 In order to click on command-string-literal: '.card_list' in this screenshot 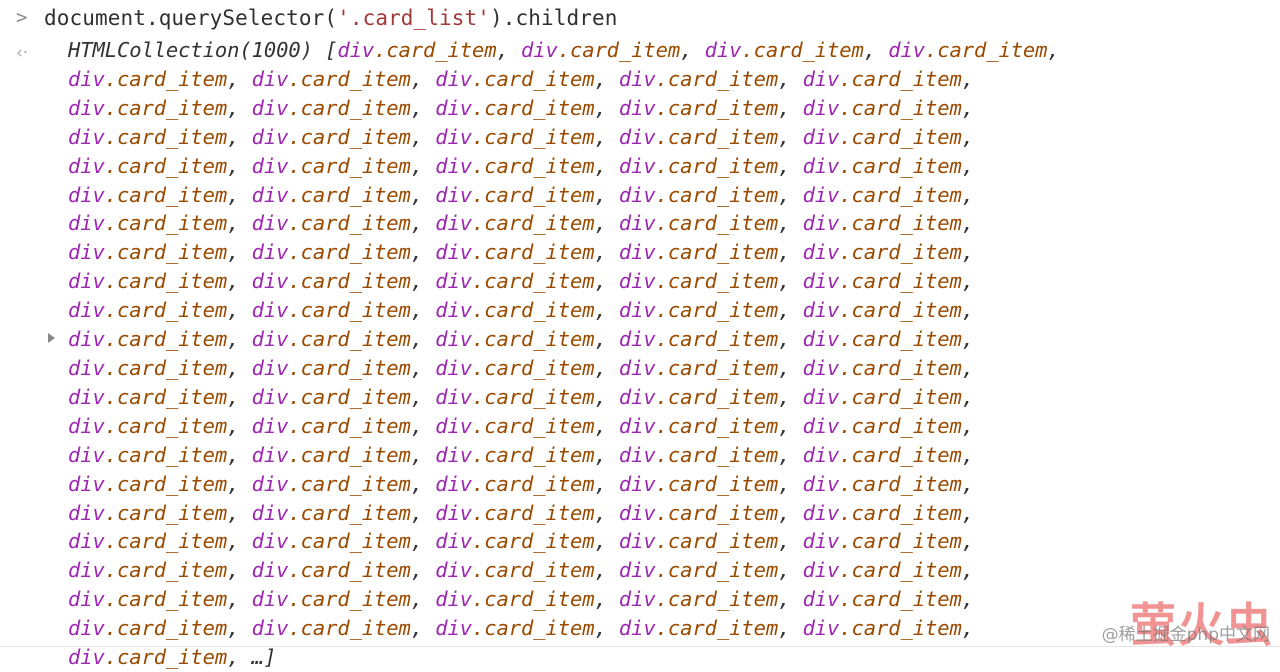, I will do `click(414, 17)`.